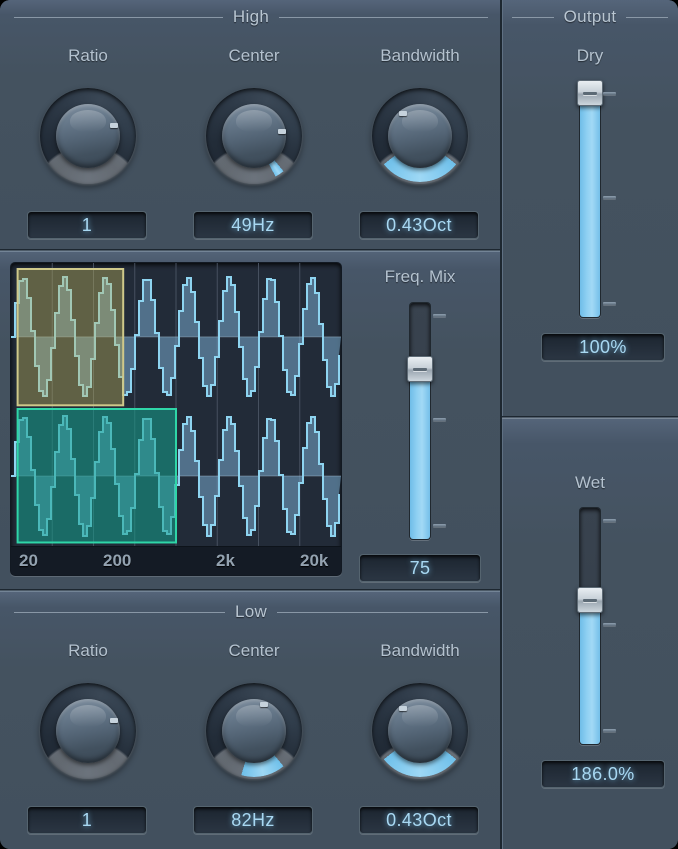  What do you see at coordinates (251, 250) in the screenshot?
I see `divider-high-display` at bounding box center [251, 250].